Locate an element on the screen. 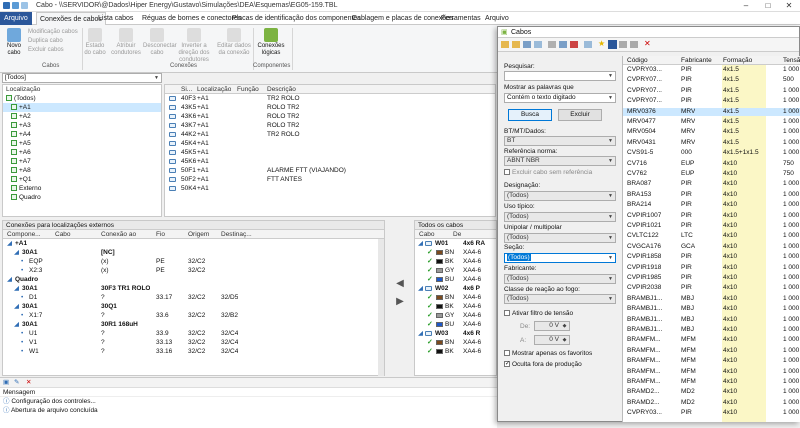 Image resolution: width=800 pixels, height=428 pixels. exclude-no-ref: Excluir cabo sem referência is located at coordinates (548, 172).